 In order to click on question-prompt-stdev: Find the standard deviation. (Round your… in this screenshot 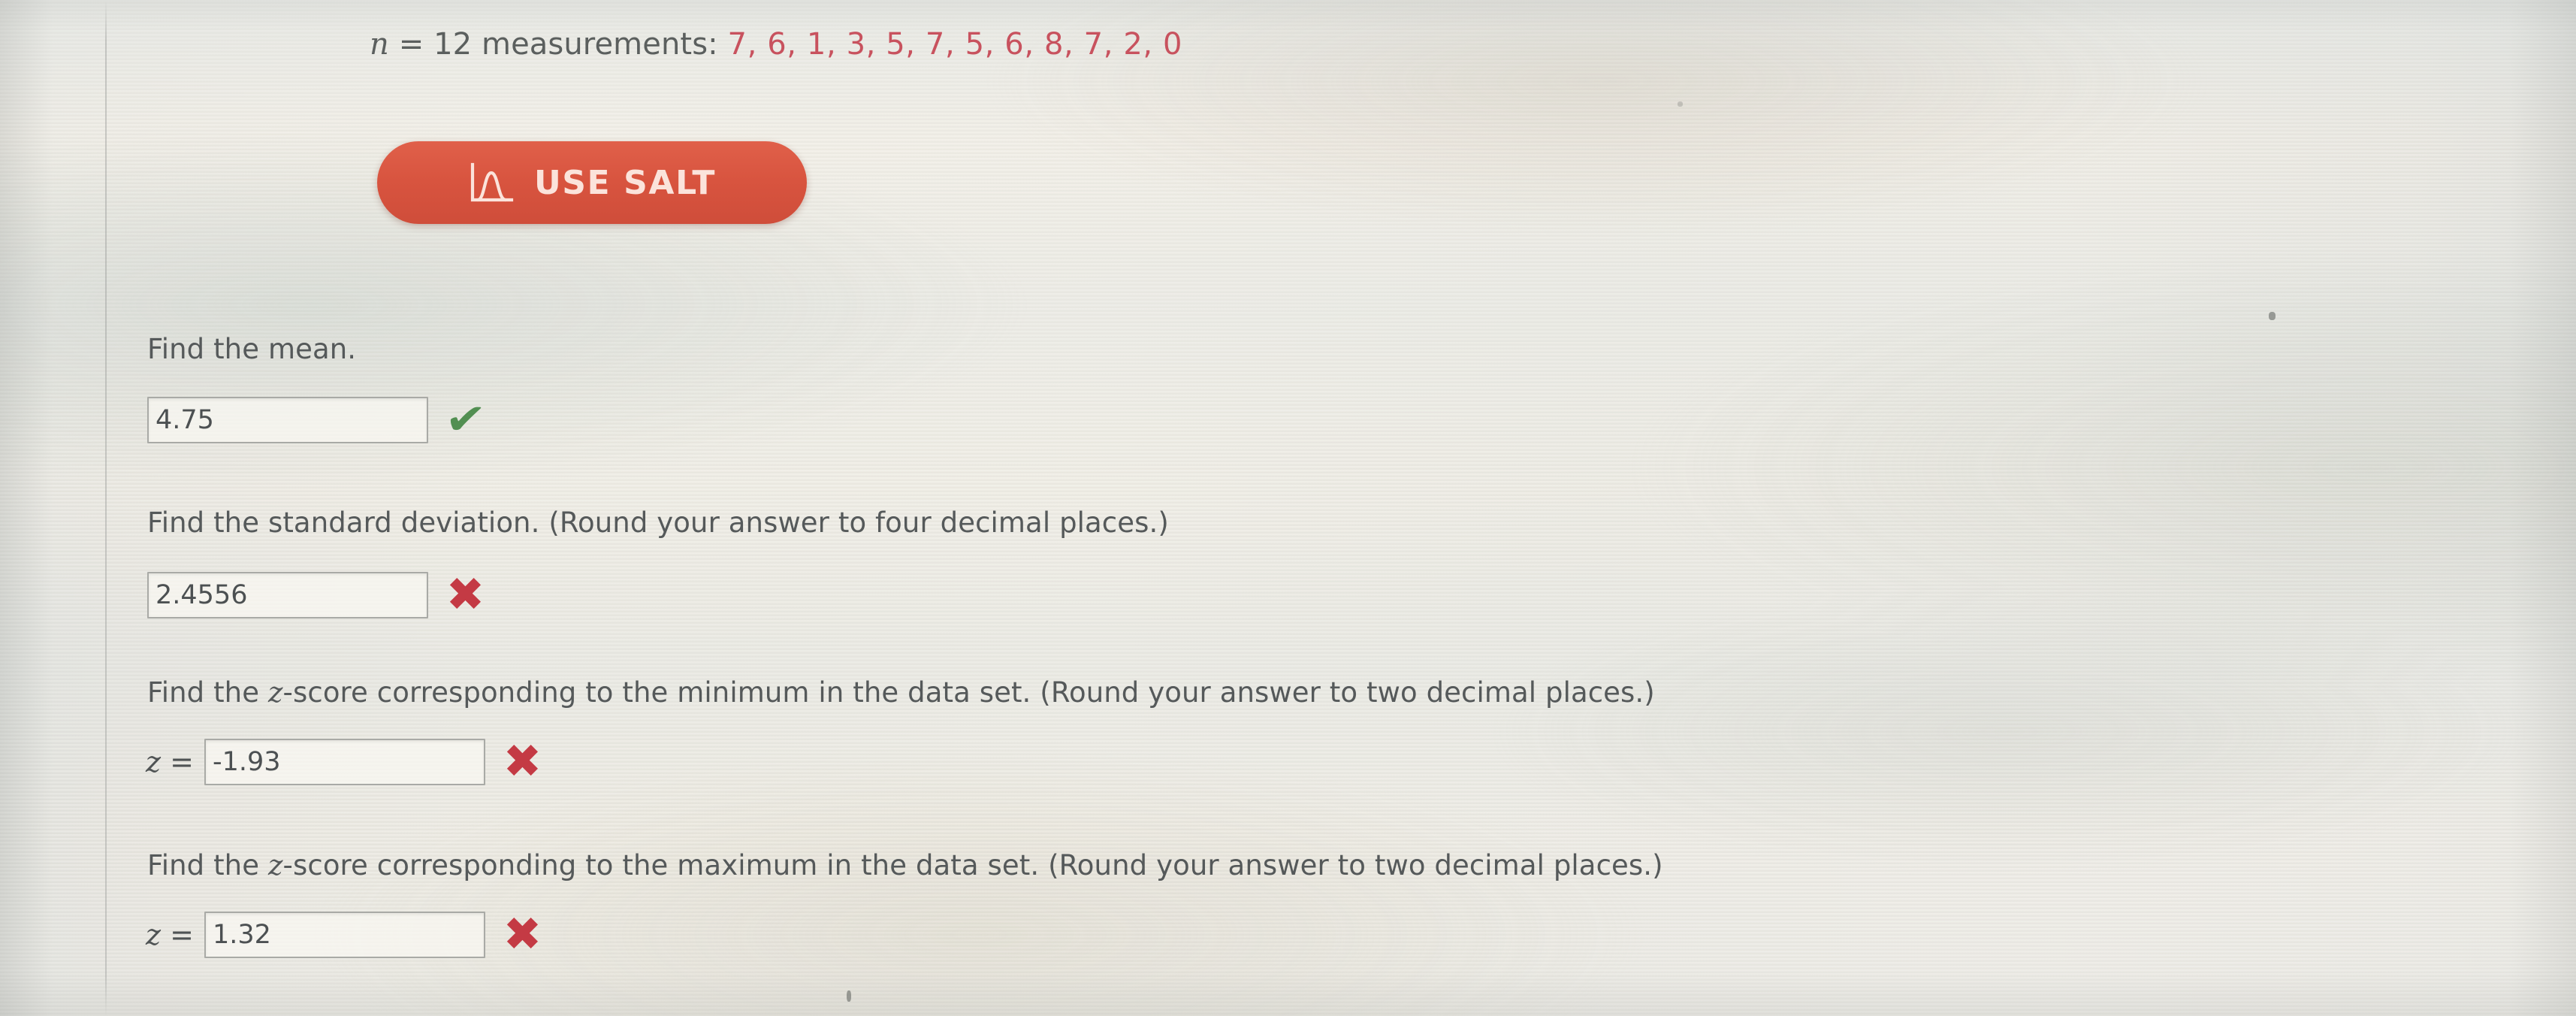, I will do `click(658, 522)`.